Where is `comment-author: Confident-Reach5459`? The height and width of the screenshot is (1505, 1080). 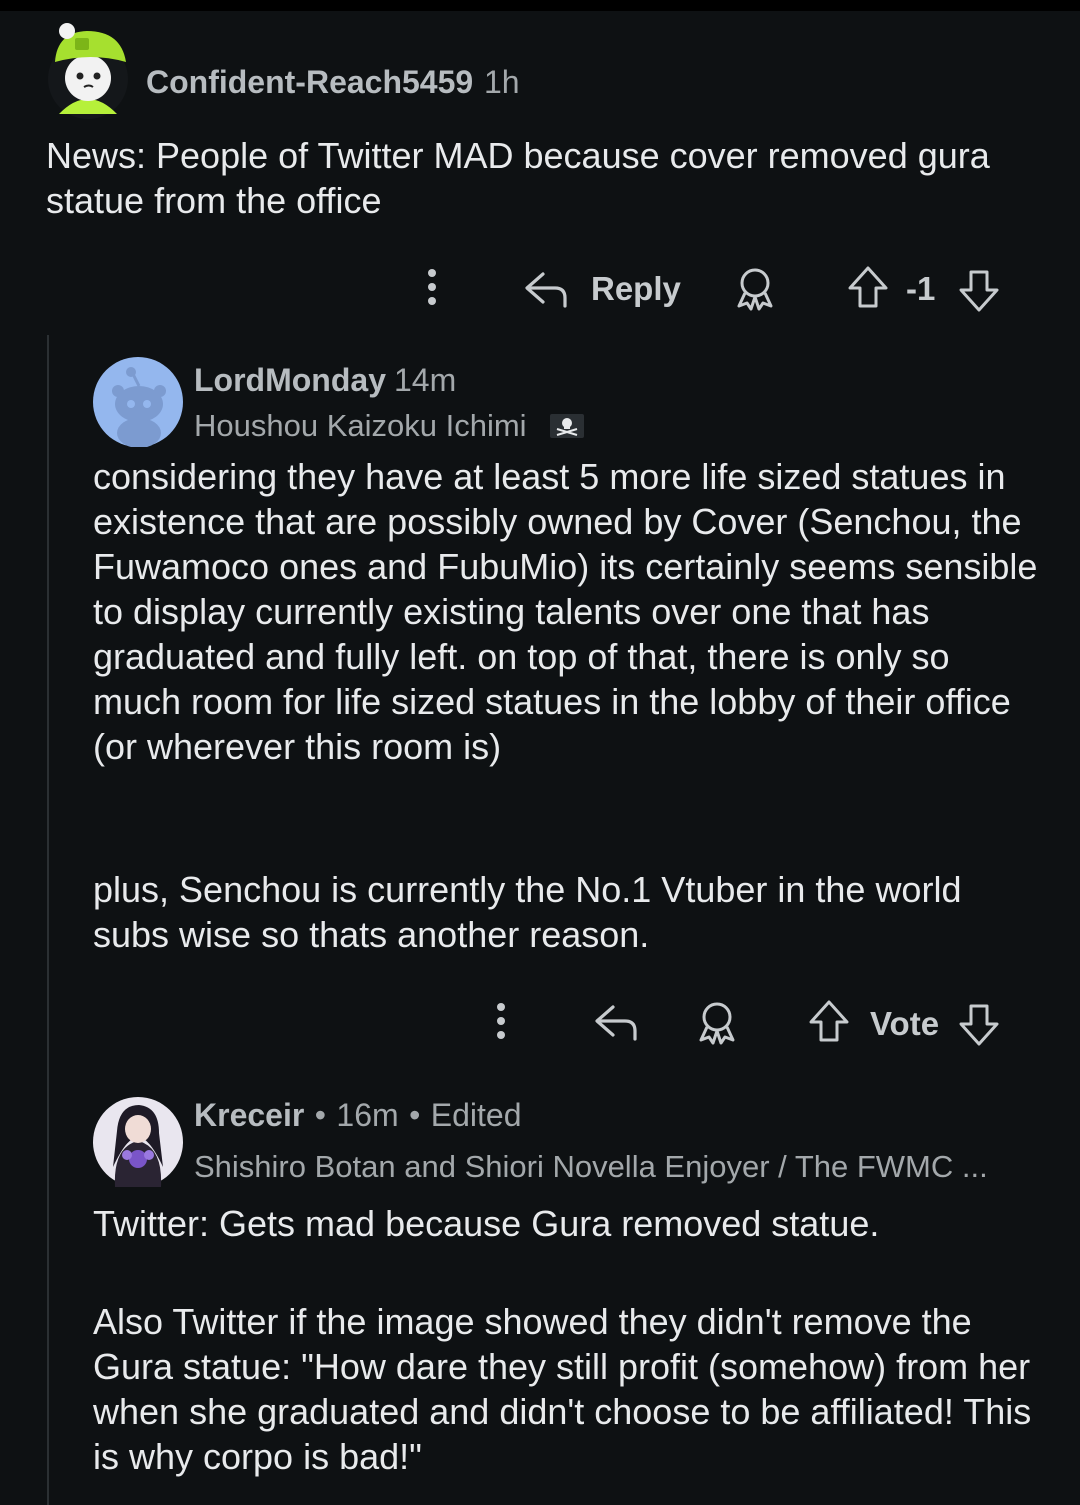
comment-author: Confident-Reach5459 is located at coordinates (309, 82).